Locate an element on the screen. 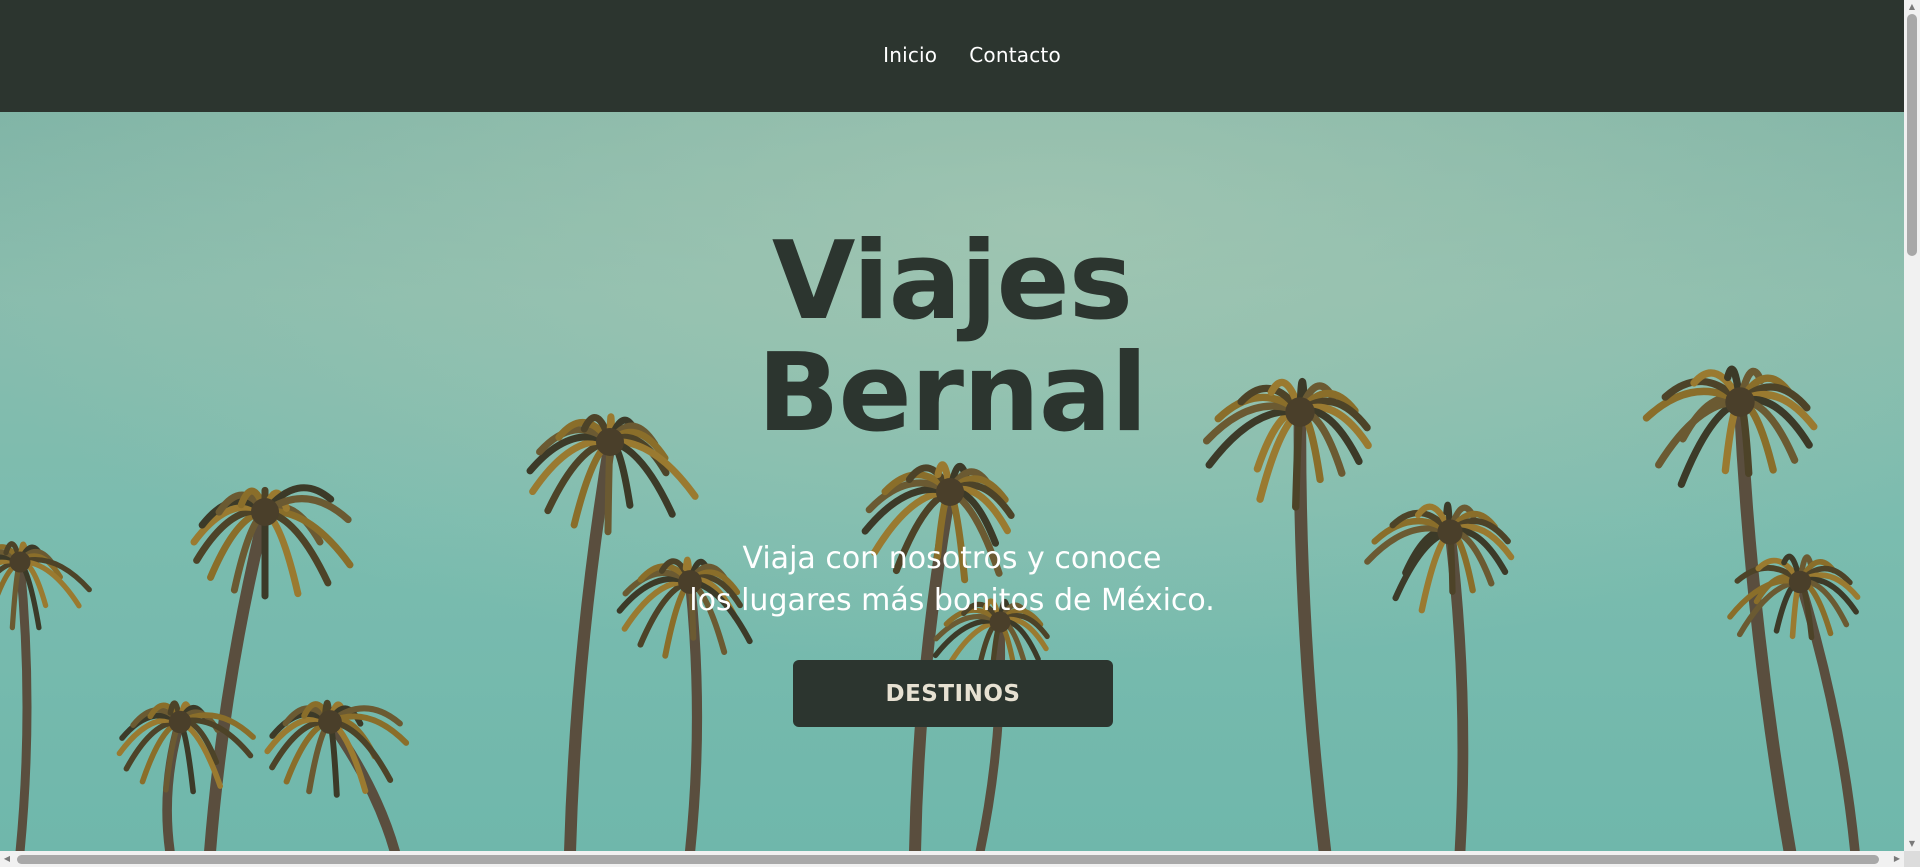 The height and width of the screenshot is (867, 1920). horizontal-scrollbar: ◀ ▶ is located at coordinates (952, 859).